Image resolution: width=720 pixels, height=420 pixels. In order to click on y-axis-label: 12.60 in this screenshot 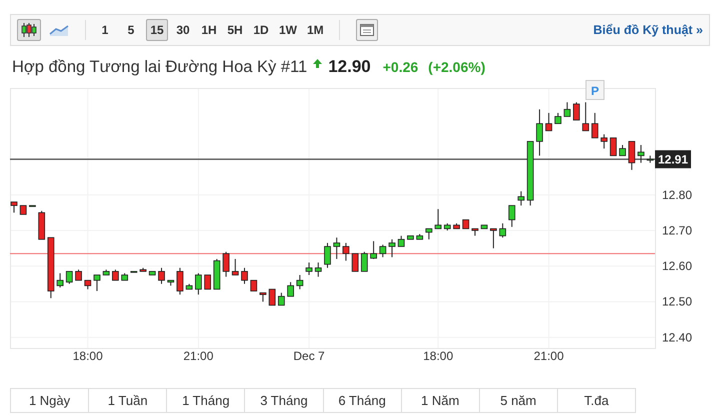, I will do `click(677, 266)`.